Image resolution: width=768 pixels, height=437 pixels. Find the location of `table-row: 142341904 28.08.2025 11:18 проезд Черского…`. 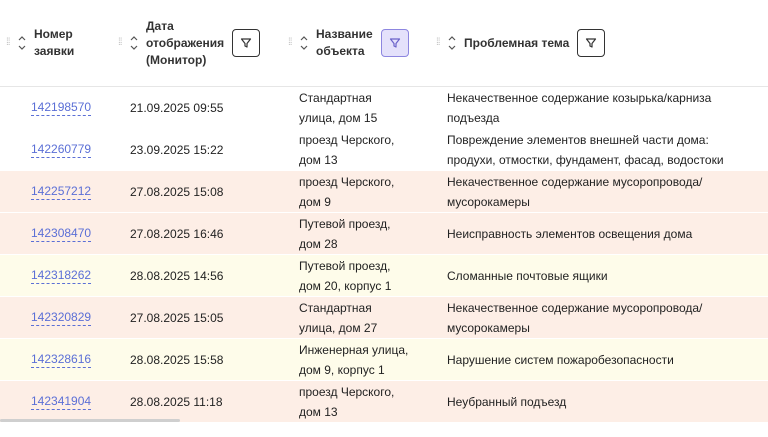

table-row: 142341904 28.08.2025 11:18 проезд Черского… is located at coordinates (384, 402).